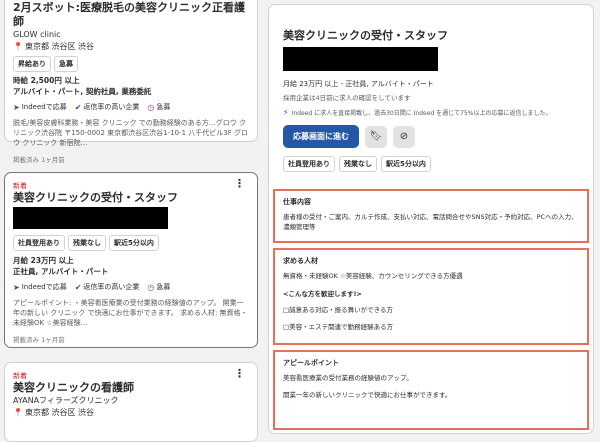 This screenshot has width=600, height=442. I want to click on welcome-heading: <こんな方を歓迎します!>, so click(322, 294).